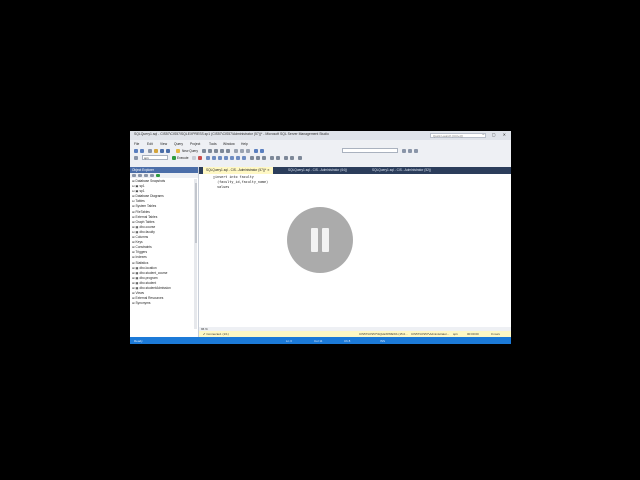 This screenshot has width=640, height=480. I want to click on toolbox-icon, so click(416, 150).